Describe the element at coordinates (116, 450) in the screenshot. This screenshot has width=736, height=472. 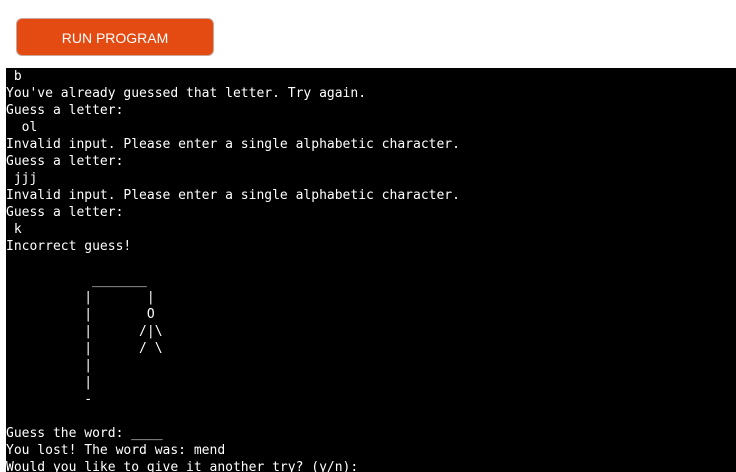
I see `terminal-line: You lost! The word was: mend` at that location.